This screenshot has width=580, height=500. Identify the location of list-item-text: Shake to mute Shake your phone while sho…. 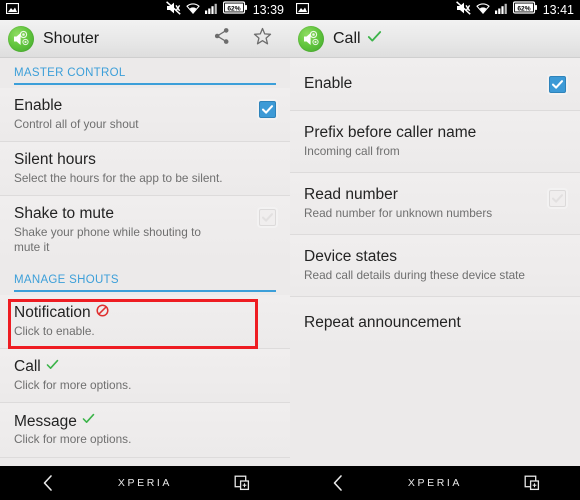
(132, 230).